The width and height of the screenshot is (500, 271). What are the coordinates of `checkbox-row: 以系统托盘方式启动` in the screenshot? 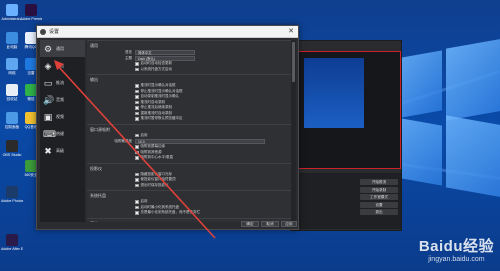 It's located at (189, 70).